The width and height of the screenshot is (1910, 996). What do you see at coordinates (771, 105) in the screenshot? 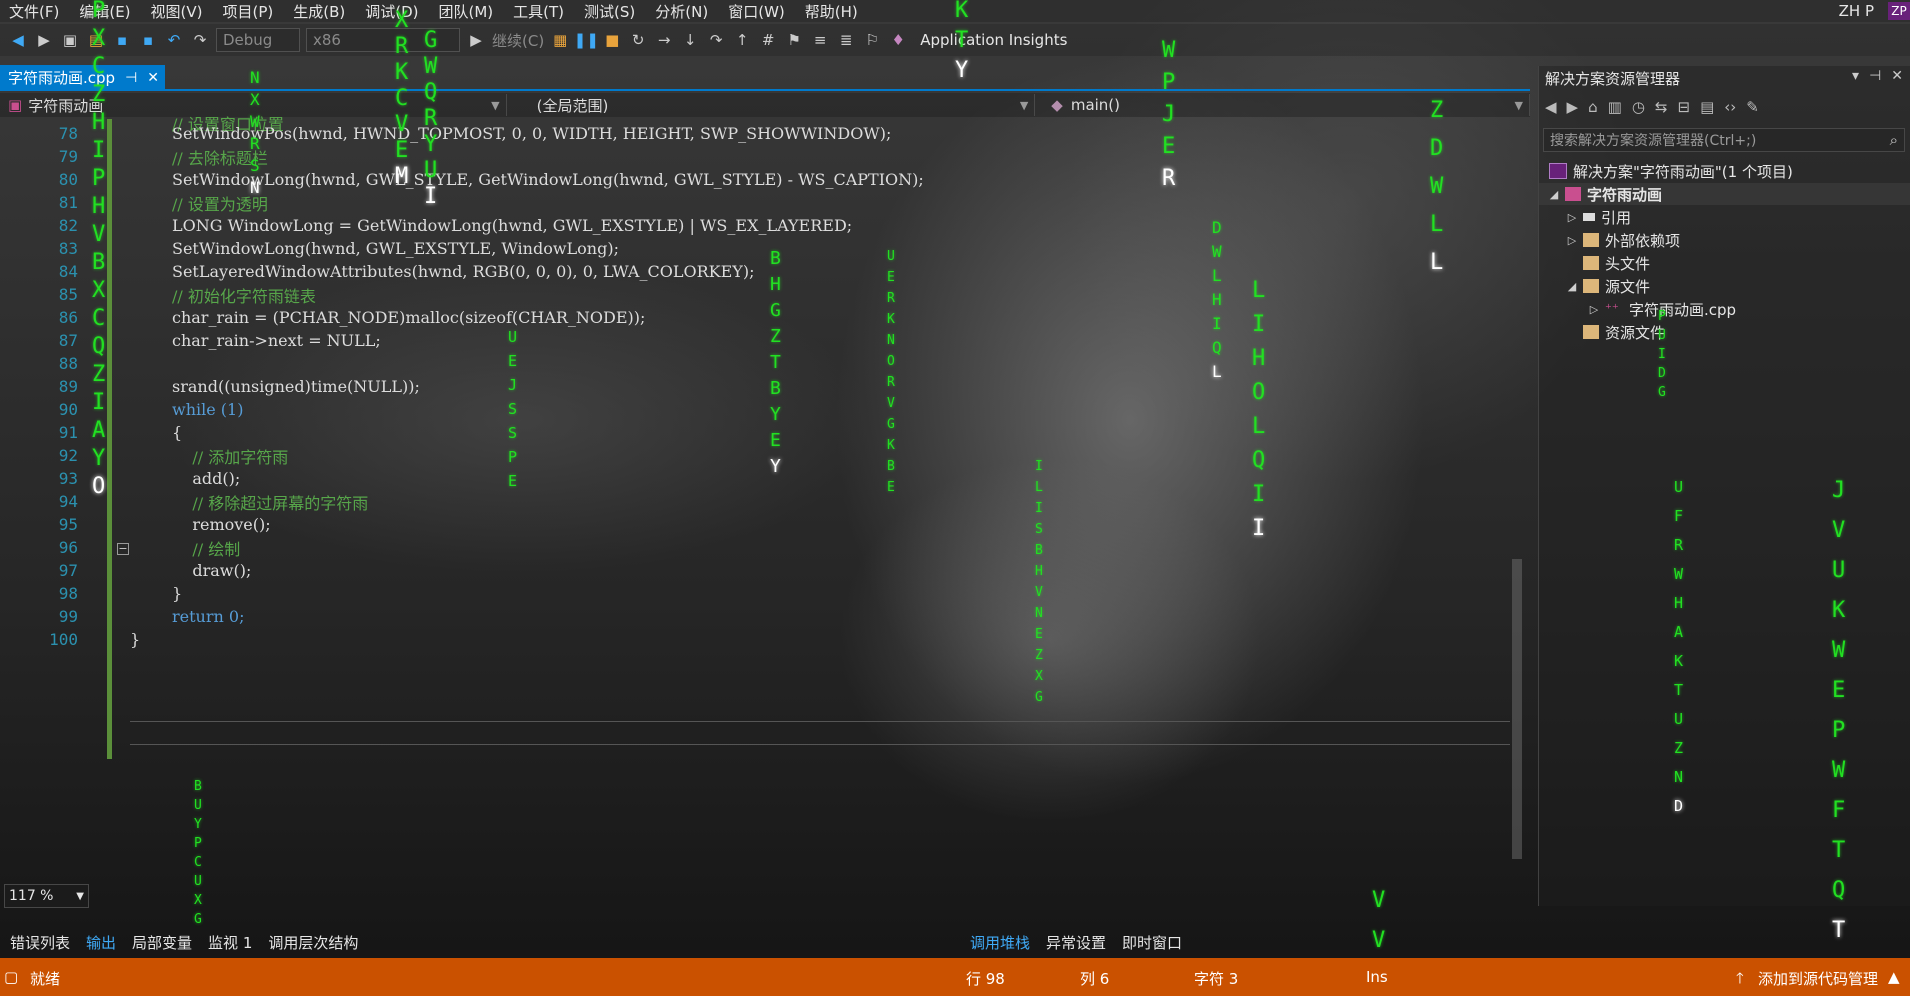
I see `scope-combo: (全局范围) ▼` at bounding box center [771, 105].